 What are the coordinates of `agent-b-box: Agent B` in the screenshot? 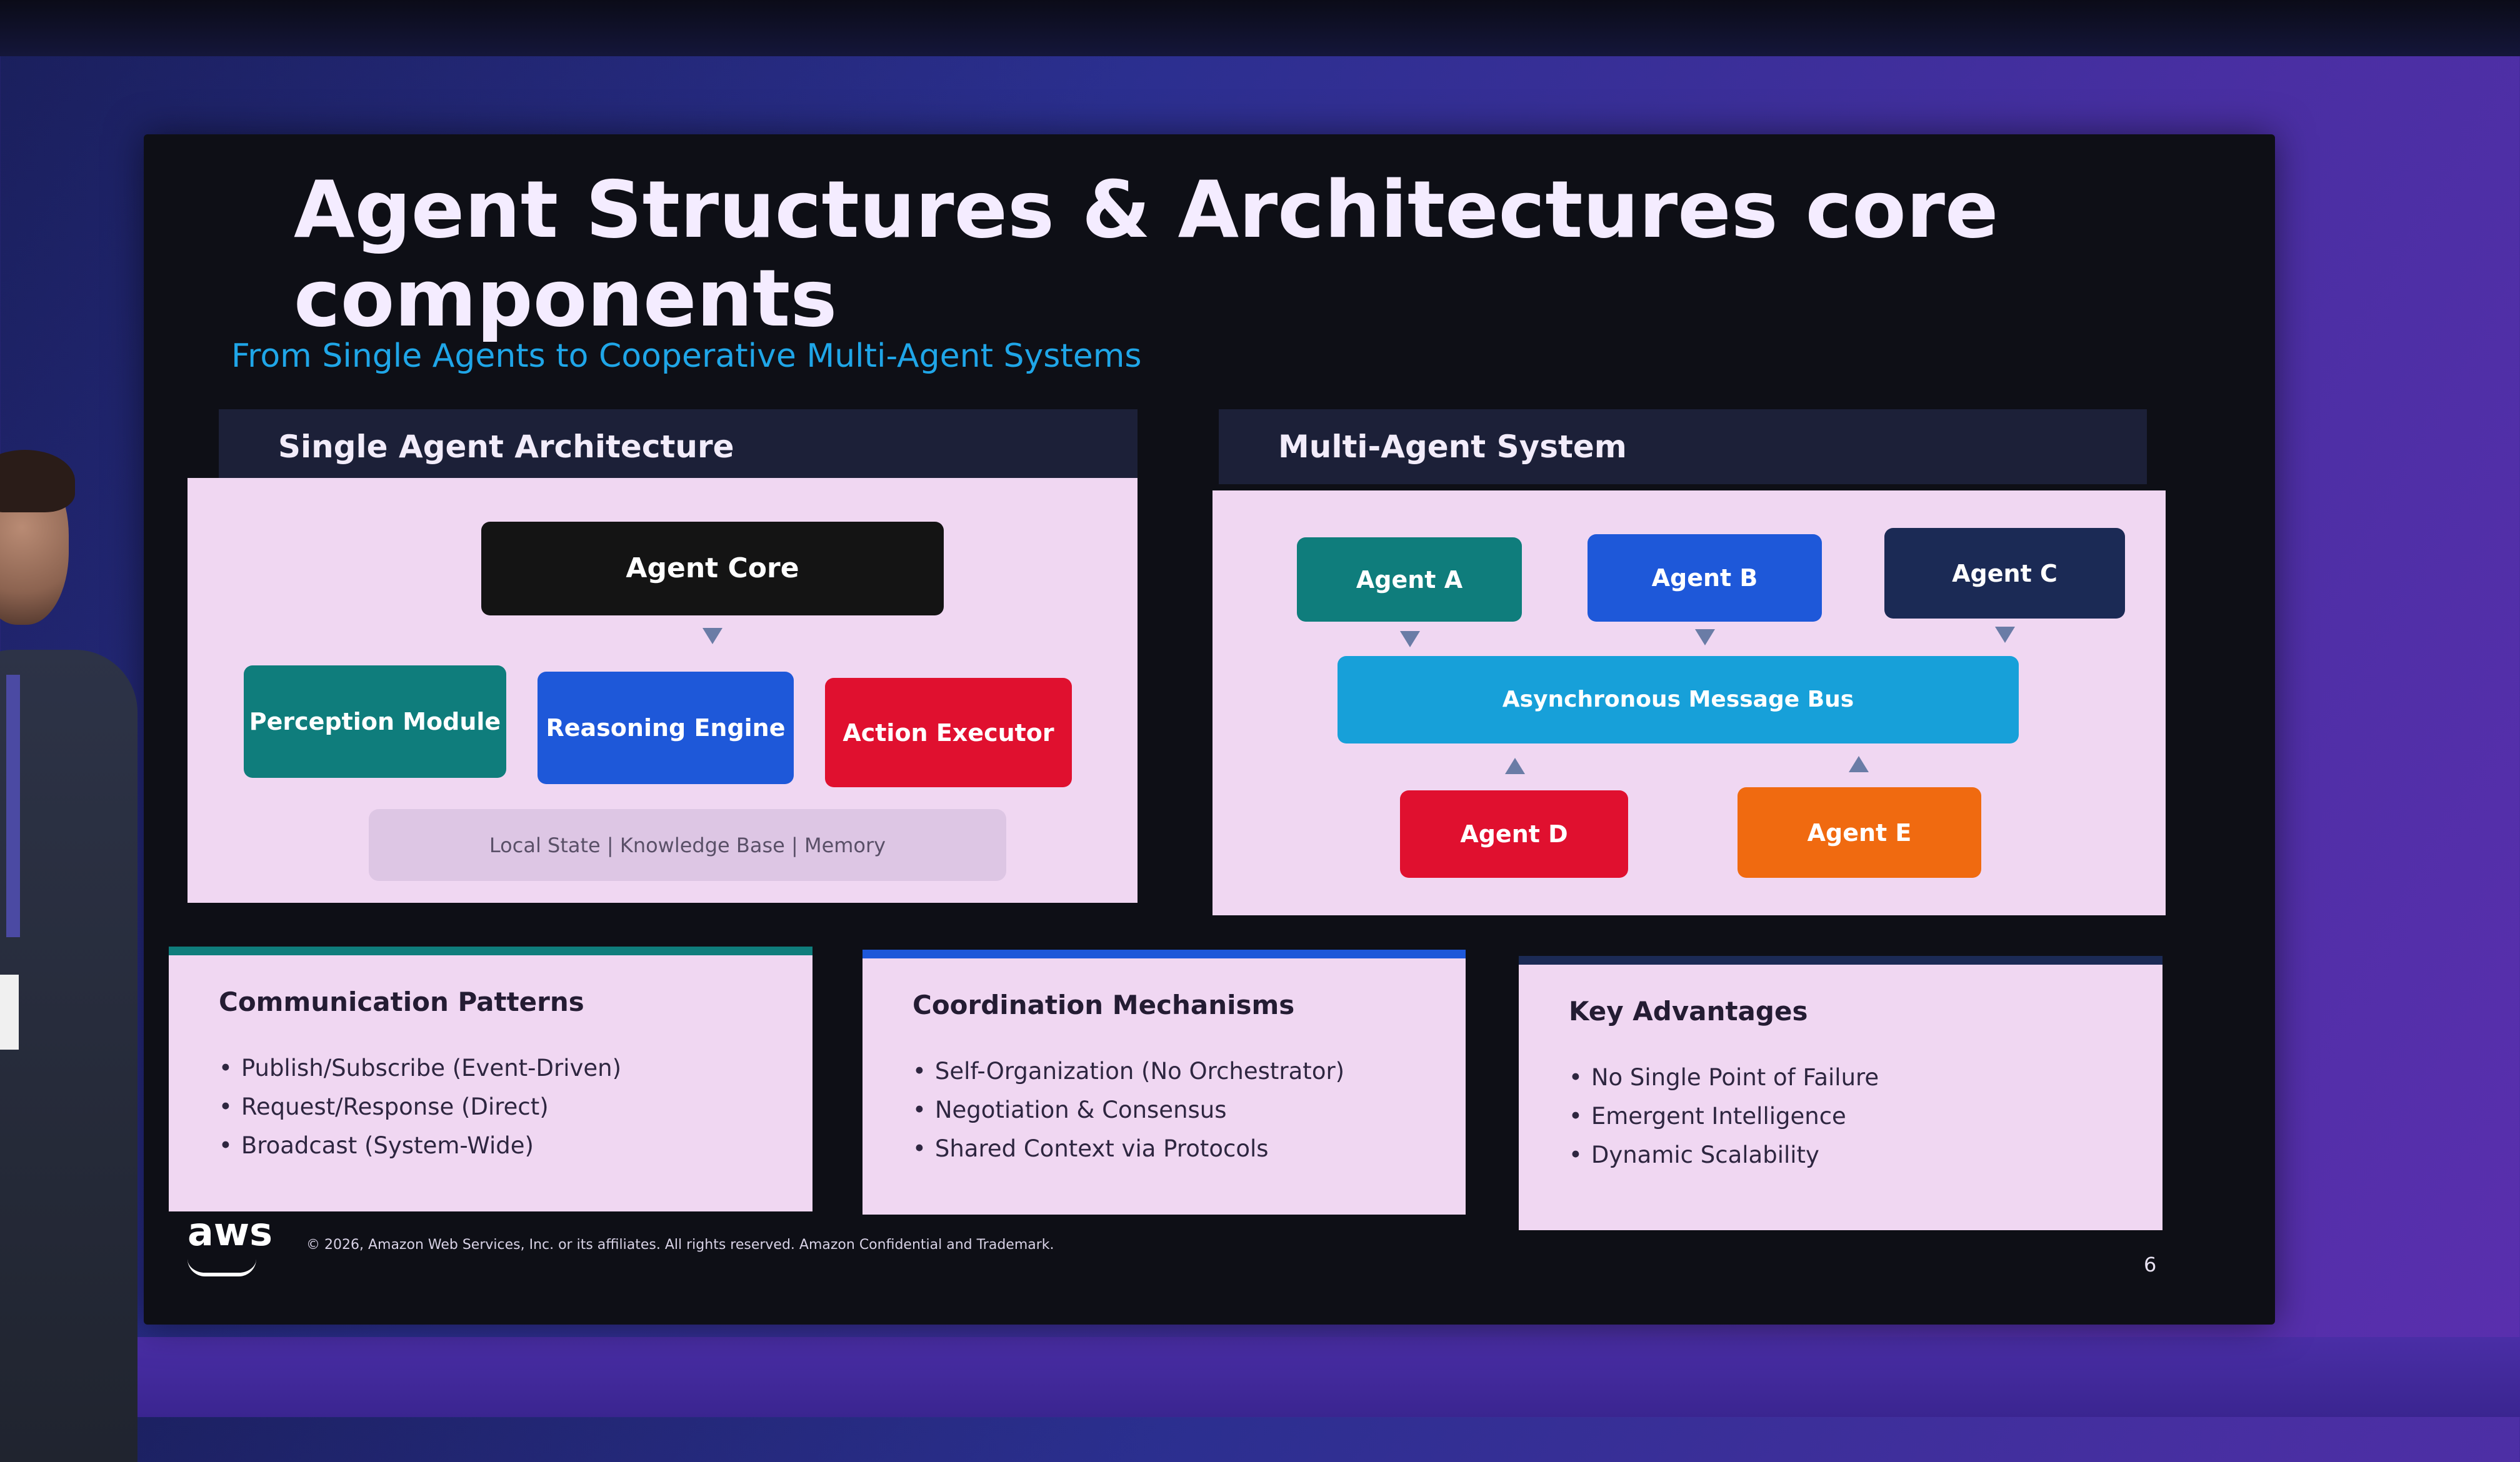 It's located at (1705, 578).